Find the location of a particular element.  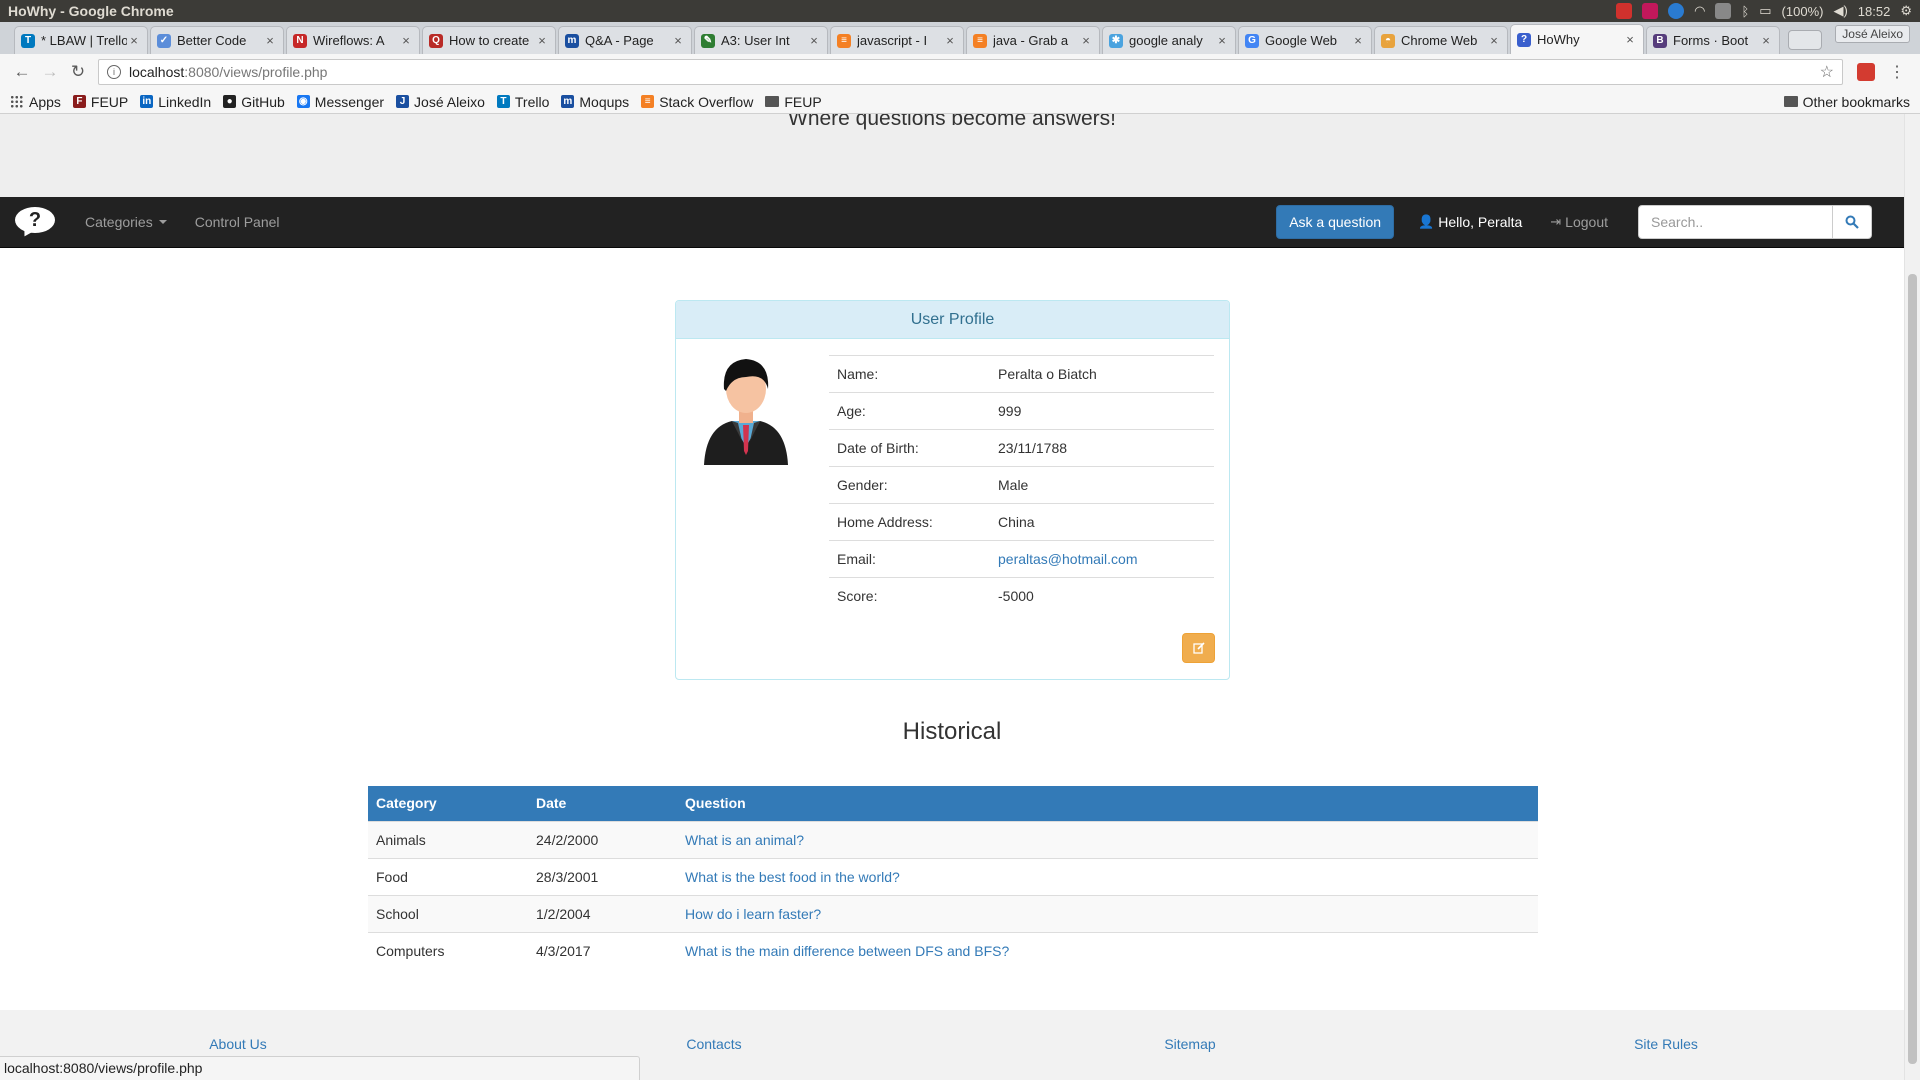

forward-arrow-icon: → is located at coordinates (50, 72).